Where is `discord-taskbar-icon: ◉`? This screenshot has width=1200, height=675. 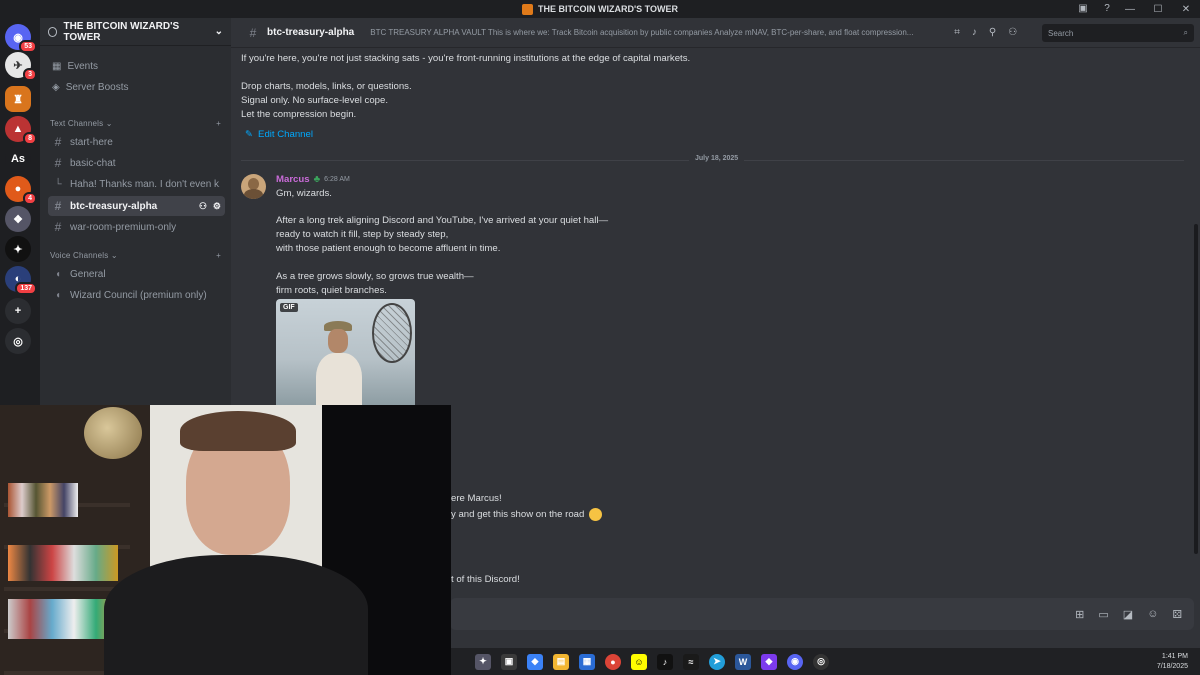 discord-taskbar-icon: ◉ is located at coordinates (795, 661).